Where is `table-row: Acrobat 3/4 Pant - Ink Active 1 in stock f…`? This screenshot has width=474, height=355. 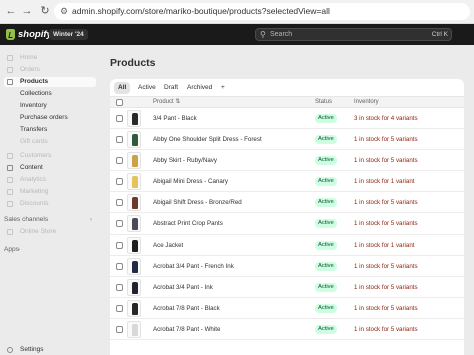 table-row: Acrobat 3/4 Pant - Ink Active 1 in stock f… is located at coordinates (287, 287).